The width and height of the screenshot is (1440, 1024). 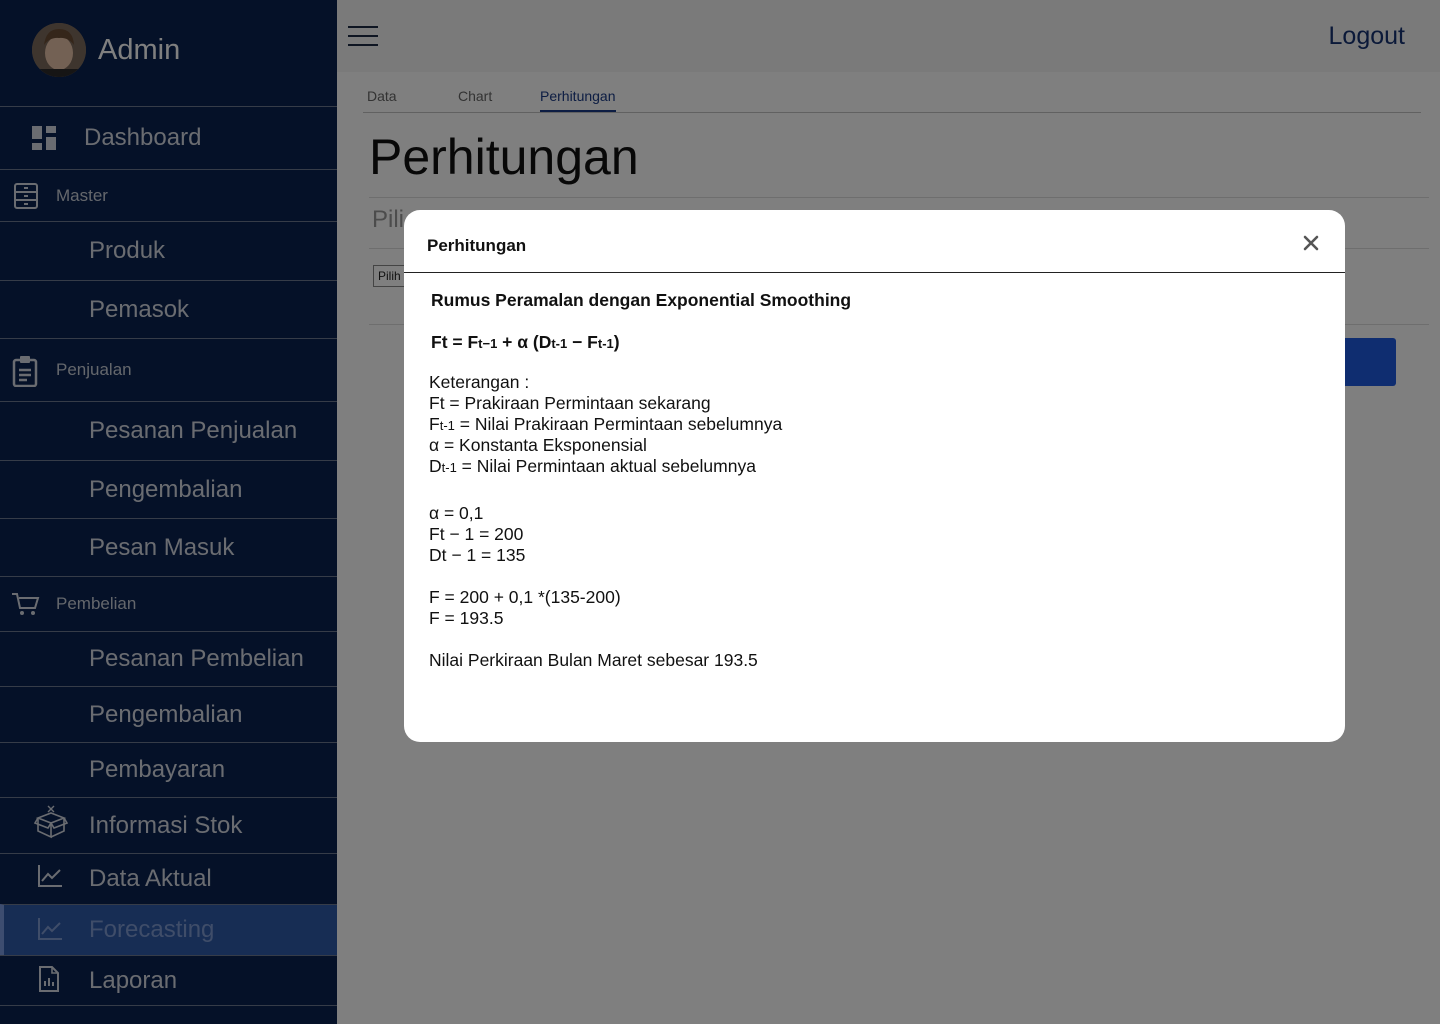 What do you see at coordinates (476, 534) in the screenshot?
I see `ft1-value: Ft − 1 = 200` at bounding box center [476, 534].